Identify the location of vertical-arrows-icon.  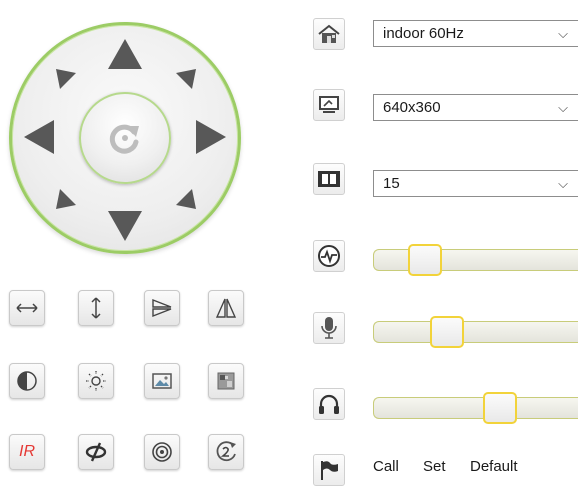
(96, 308).